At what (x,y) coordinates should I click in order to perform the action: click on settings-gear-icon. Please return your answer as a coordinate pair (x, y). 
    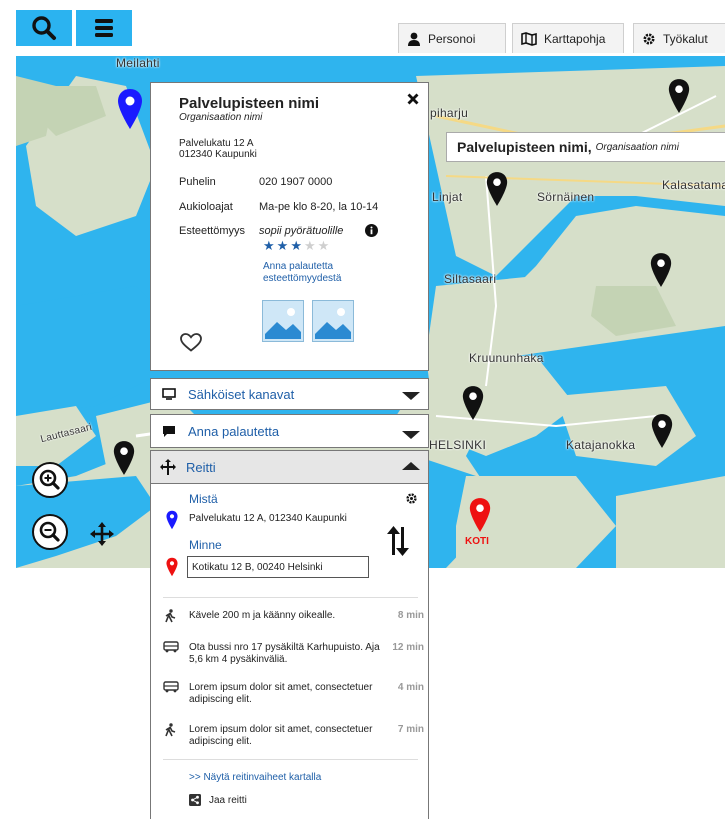
    Looking at the image, I should click on (411, 498).